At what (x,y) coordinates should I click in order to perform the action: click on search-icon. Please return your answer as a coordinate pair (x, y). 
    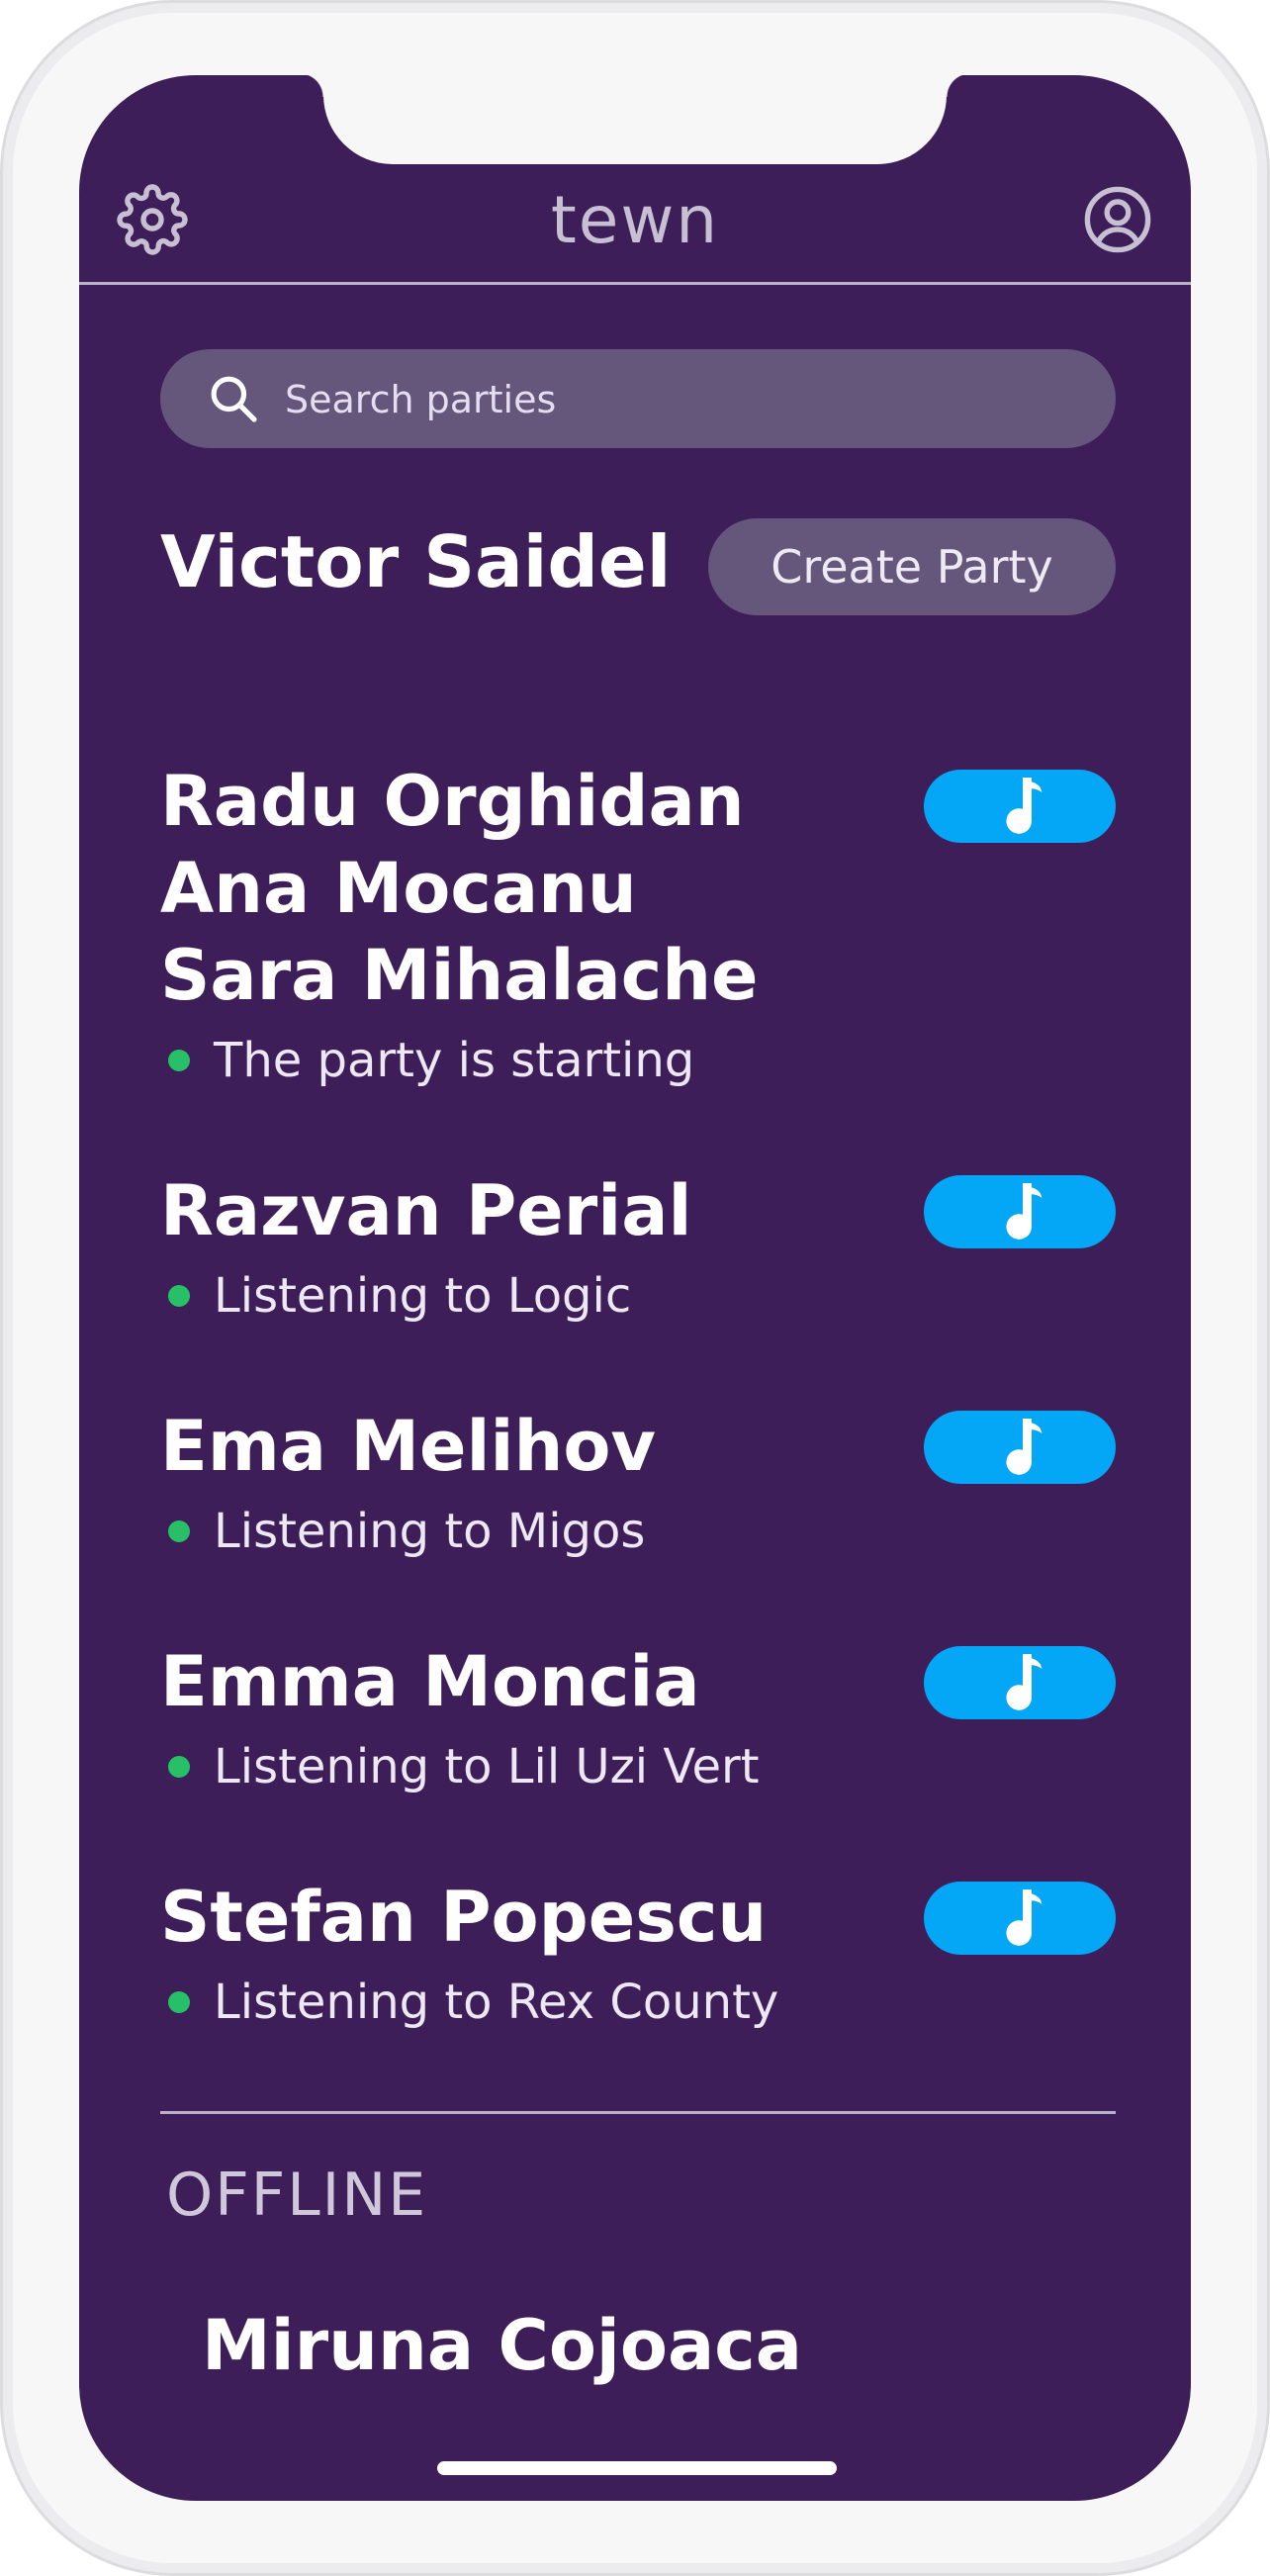
    Looking at the image, I should click on (234, 399).